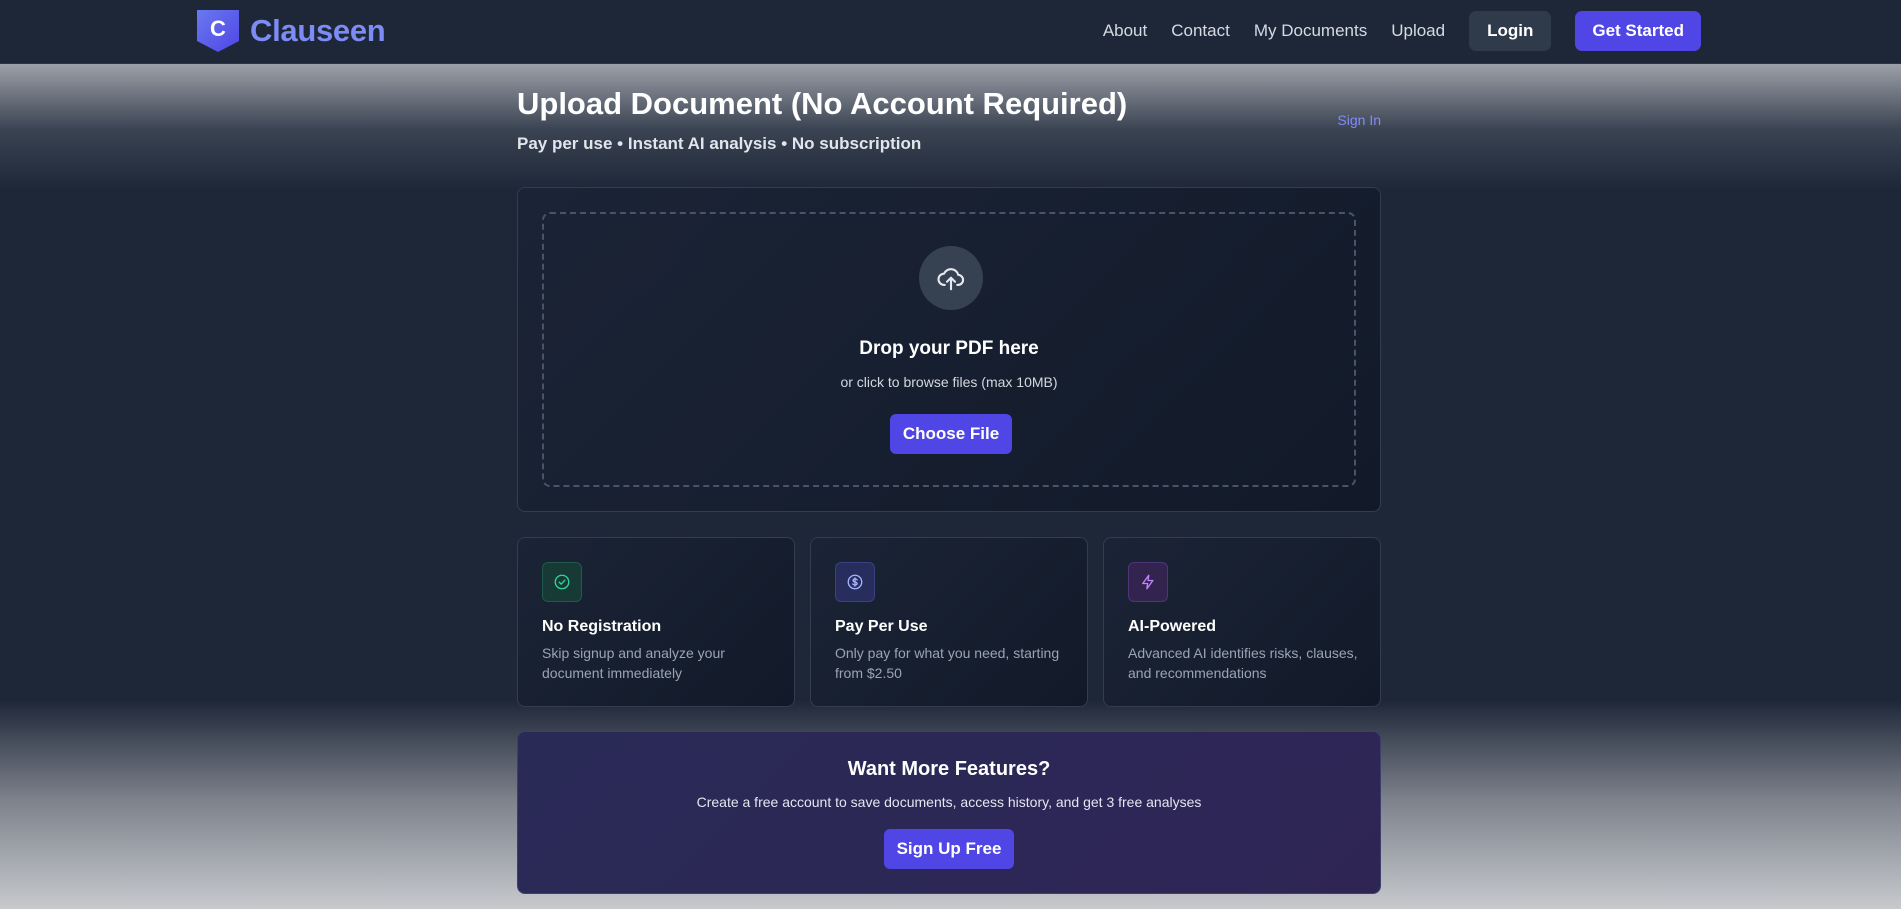 The height and width of the screenshot is (909, 1901). I want to click on feature-title: No Registration, so click(602, 626).